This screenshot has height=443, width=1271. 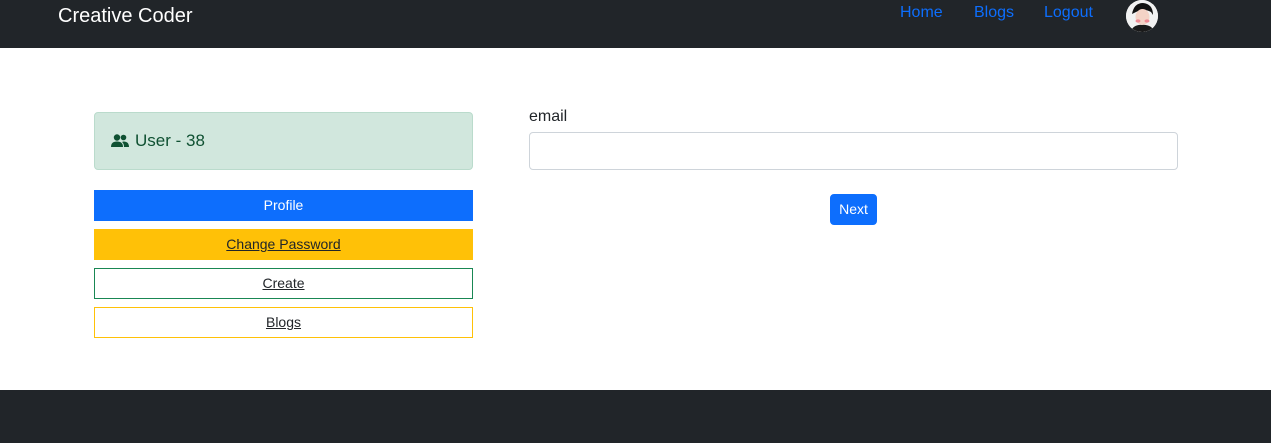 What do you see at coordinates (283, 205) in the screenshot?
I see `profile-button: Profile` at bounding box center [283, 205].